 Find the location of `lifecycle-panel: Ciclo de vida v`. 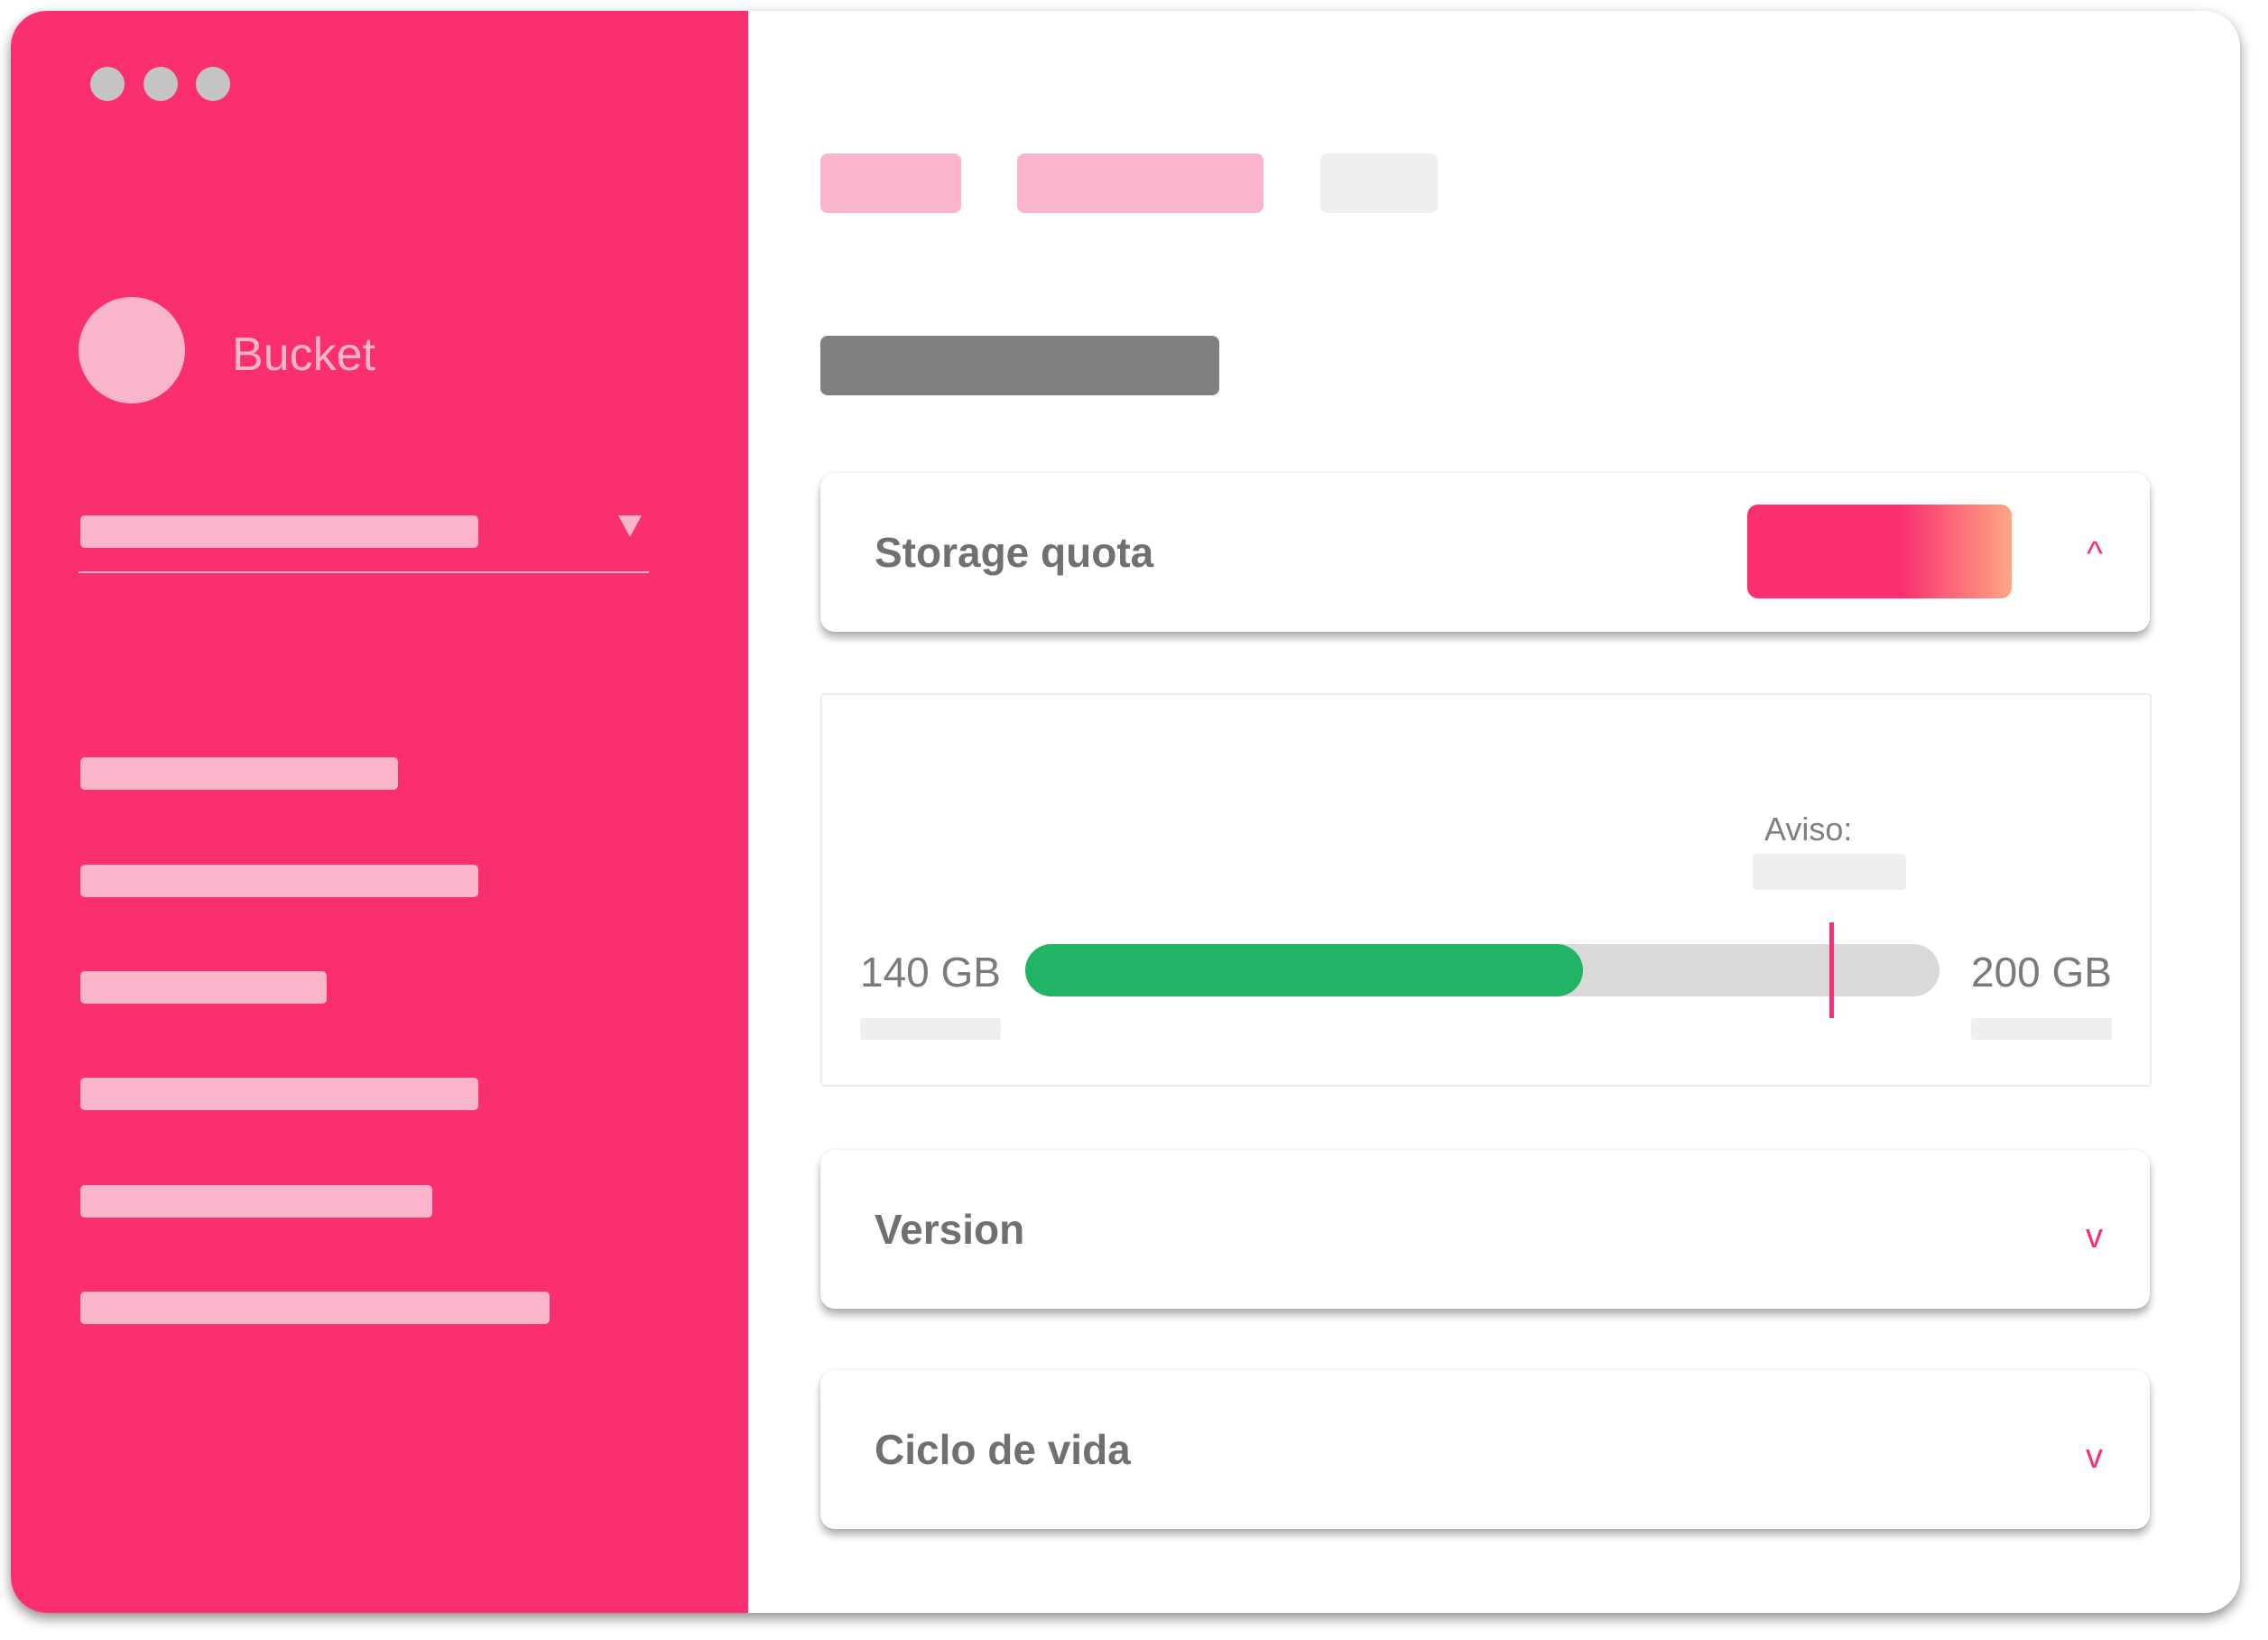

lifecycle-panel: Ciclo de vida v is located at coordinates (1485, 1449).